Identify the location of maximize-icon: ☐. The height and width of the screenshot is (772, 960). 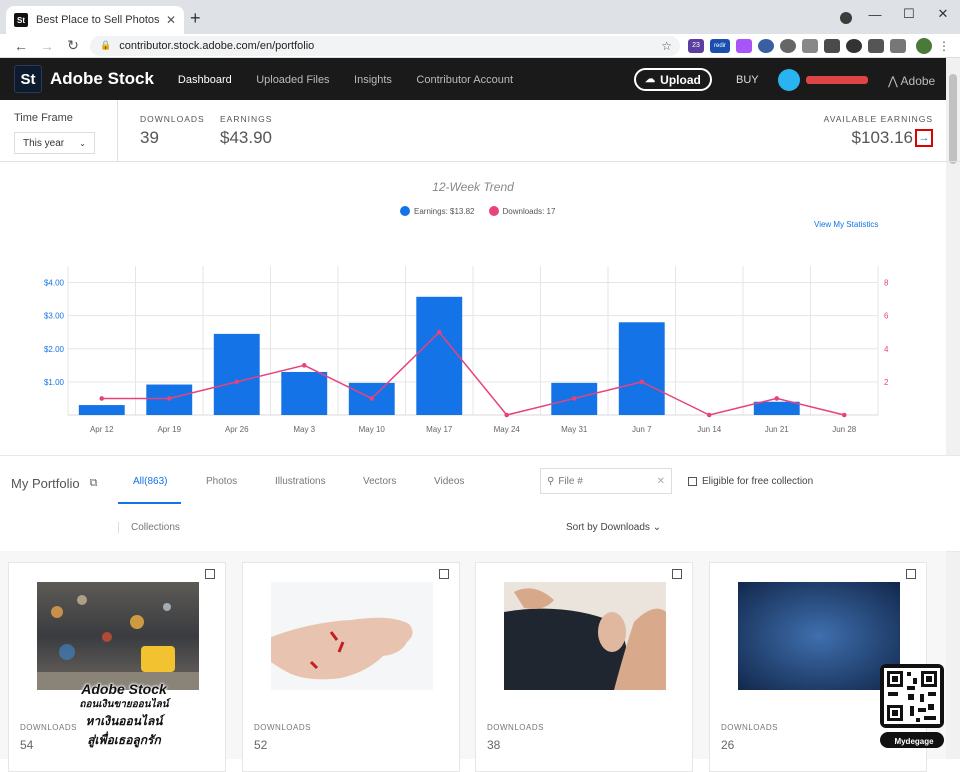
(909, 14).